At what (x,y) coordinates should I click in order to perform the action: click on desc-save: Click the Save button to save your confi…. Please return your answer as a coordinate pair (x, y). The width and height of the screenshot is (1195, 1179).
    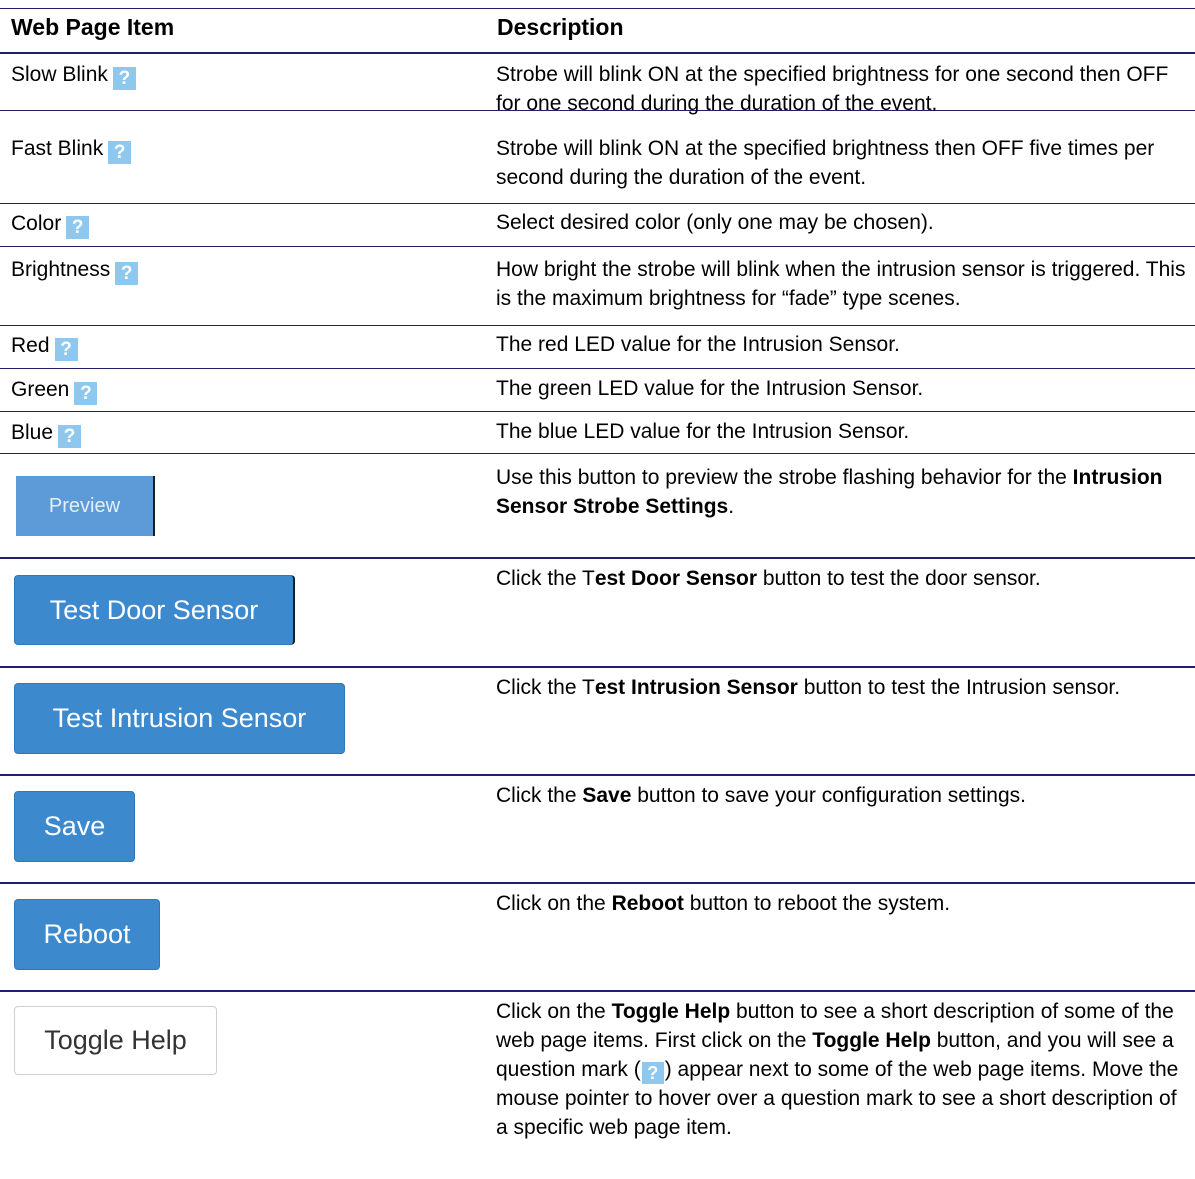
    Looking at the image, I should click on (842, 795).